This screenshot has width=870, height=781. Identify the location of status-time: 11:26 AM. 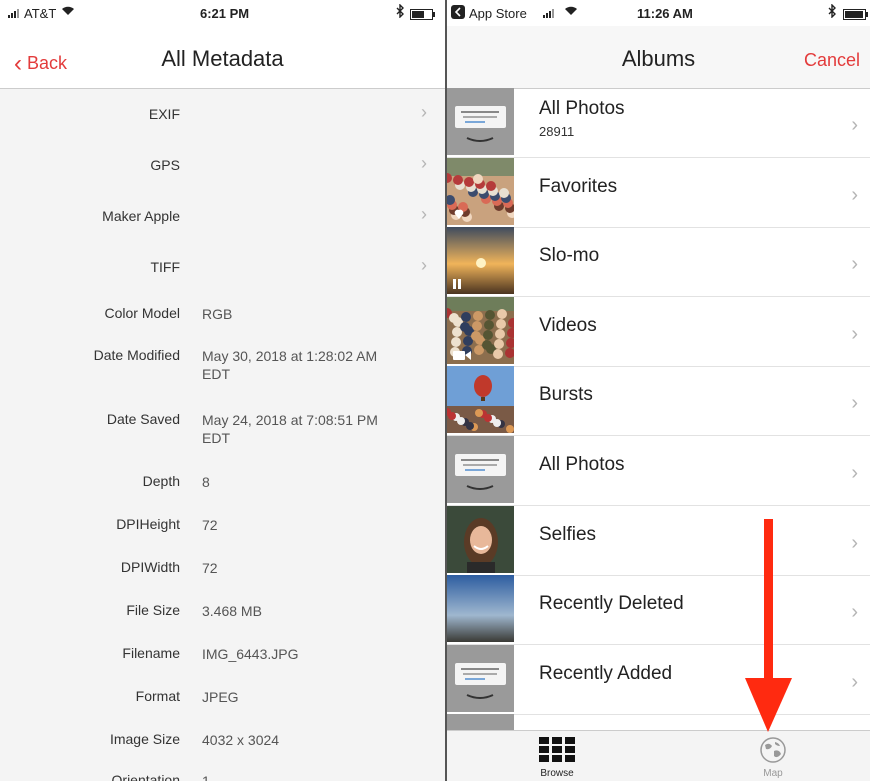
(665, 13).